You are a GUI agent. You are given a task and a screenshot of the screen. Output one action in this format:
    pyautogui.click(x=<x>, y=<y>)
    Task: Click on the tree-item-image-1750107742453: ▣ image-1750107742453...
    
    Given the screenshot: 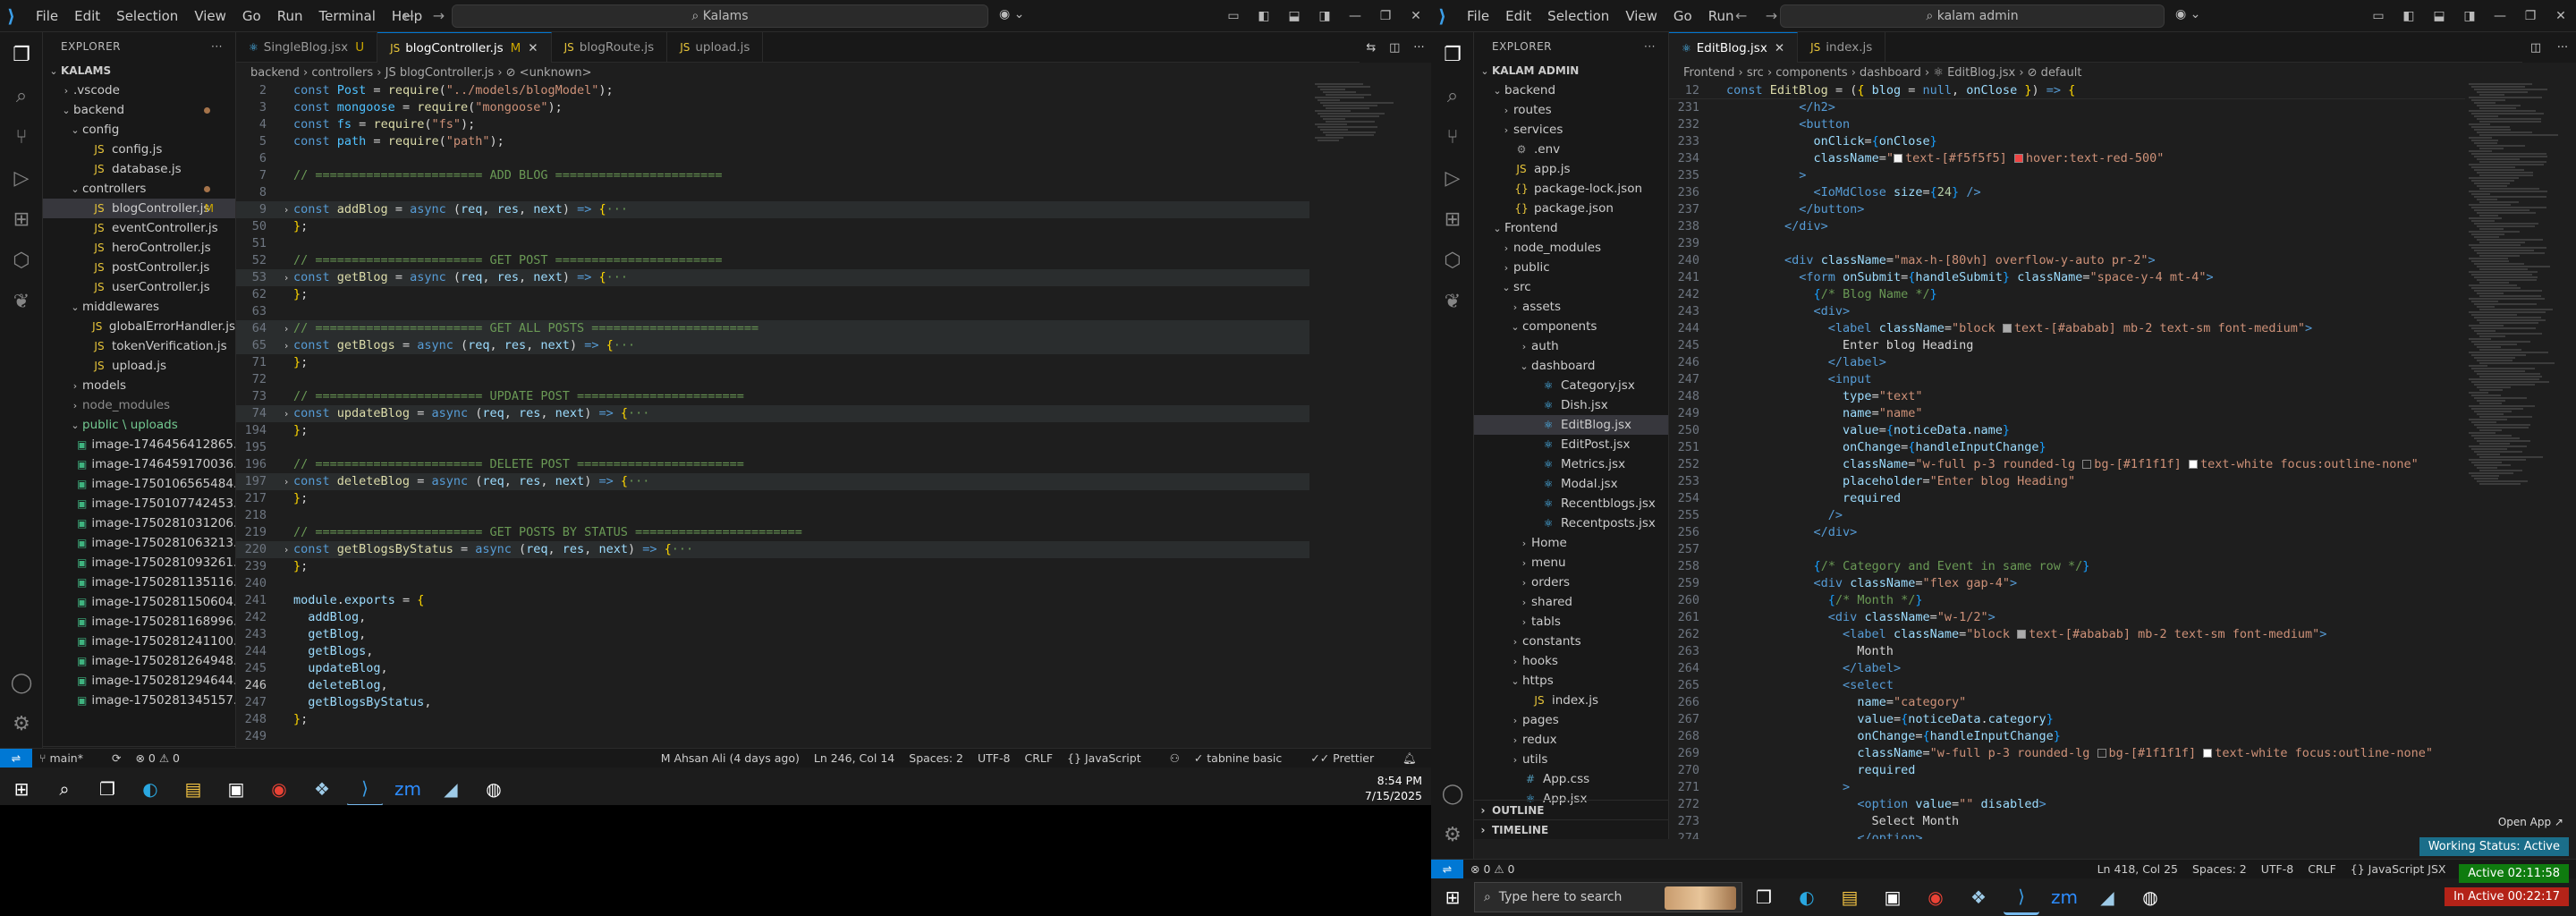 What is the action you would take?
    pyautogui.click(x=139, y=503)
    